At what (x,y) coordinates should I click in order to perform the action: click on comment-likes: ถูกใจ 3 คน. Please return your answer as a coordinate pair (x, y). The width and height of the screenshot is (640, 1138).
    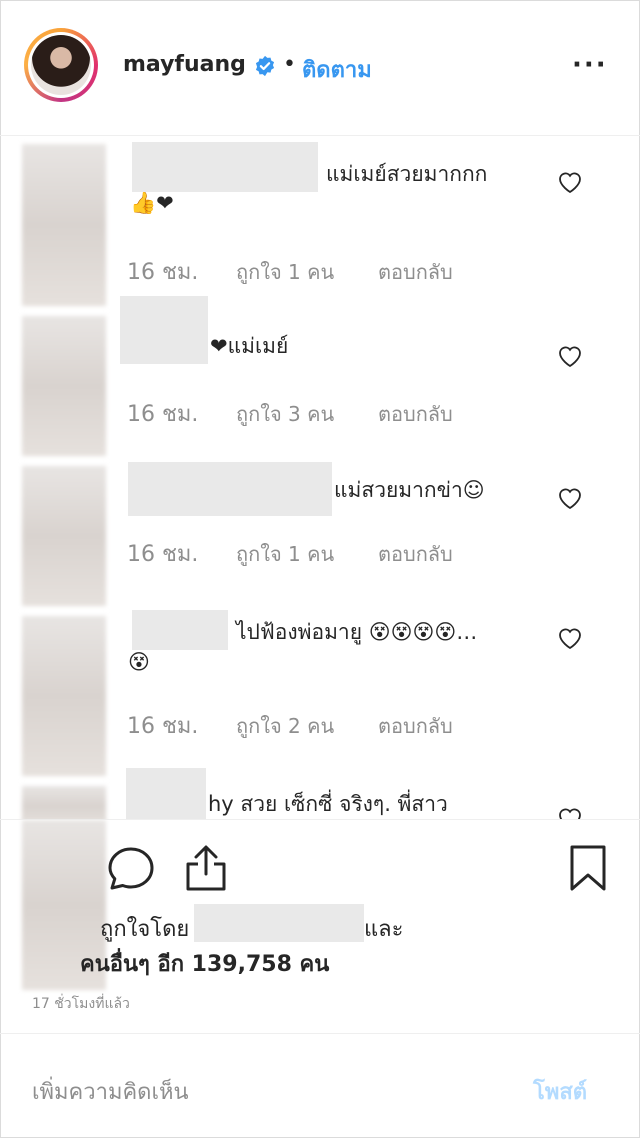
    Looking at the image, I should click on (285, 414).